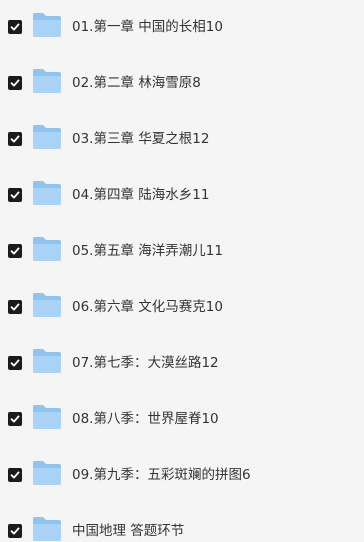  Describe the element at coordinates (145, 419) in the screenshot. I see `item-label: 08.第八季：世界屋脊10` at that location.